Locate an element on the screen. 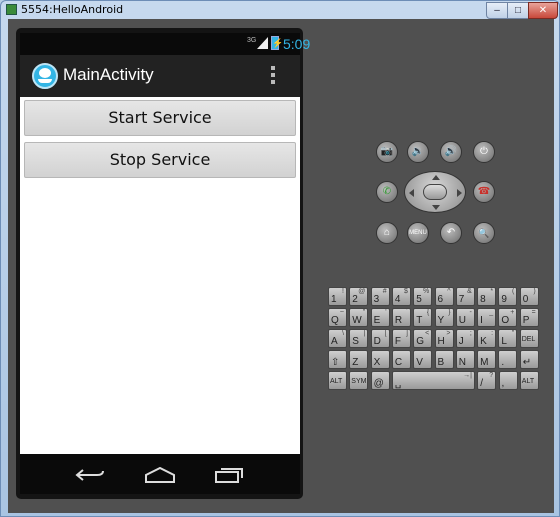 The width and height of the screenshot is (560, 517). keyboard-key: Z is located at coordinates (359, 359).